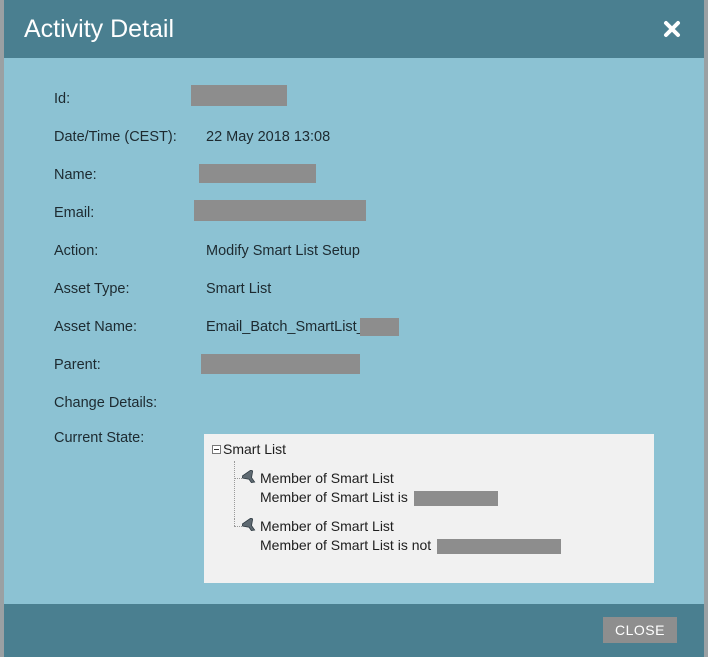 The image size is (708, 657). I want to click on email-value-redacted, so click(280, 210).